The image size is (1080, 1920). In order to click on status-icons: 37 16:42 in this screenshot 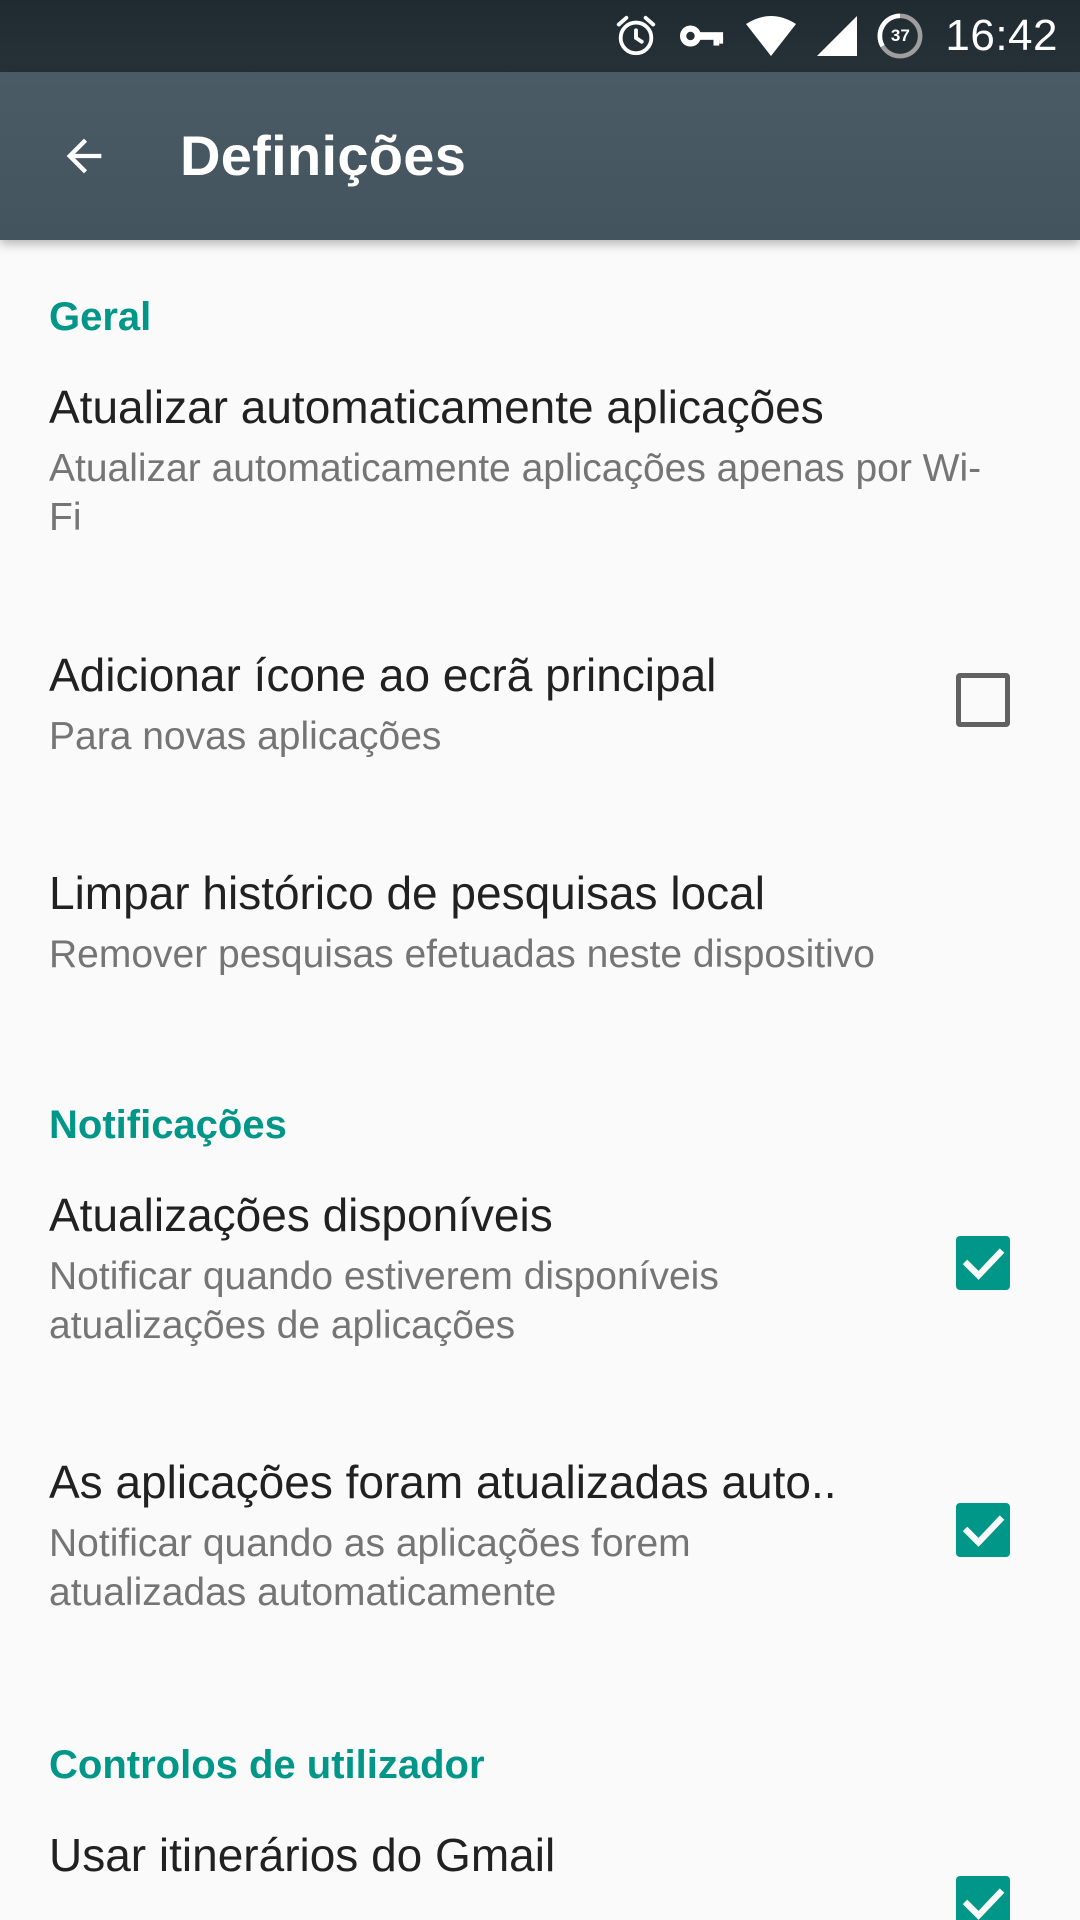, I will do `click(835, 36)`.